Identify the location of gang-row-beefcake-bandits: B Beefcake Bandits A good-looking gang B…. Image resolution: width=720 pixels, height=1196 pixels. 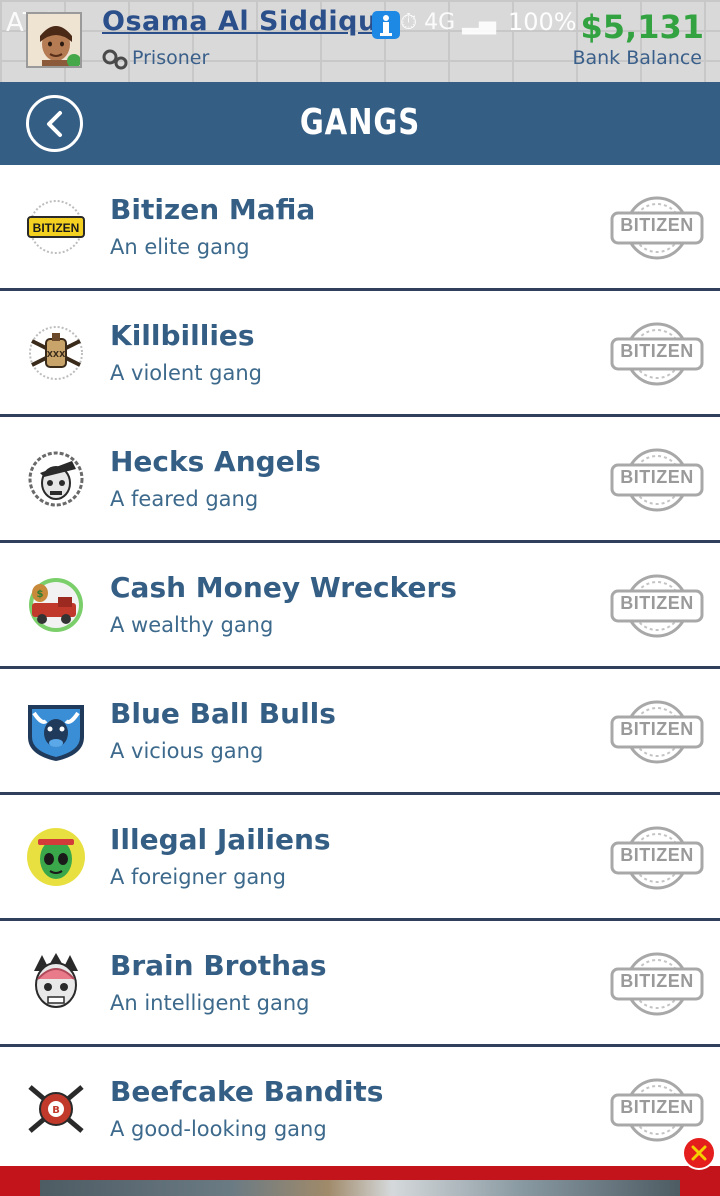
(360, 1110).